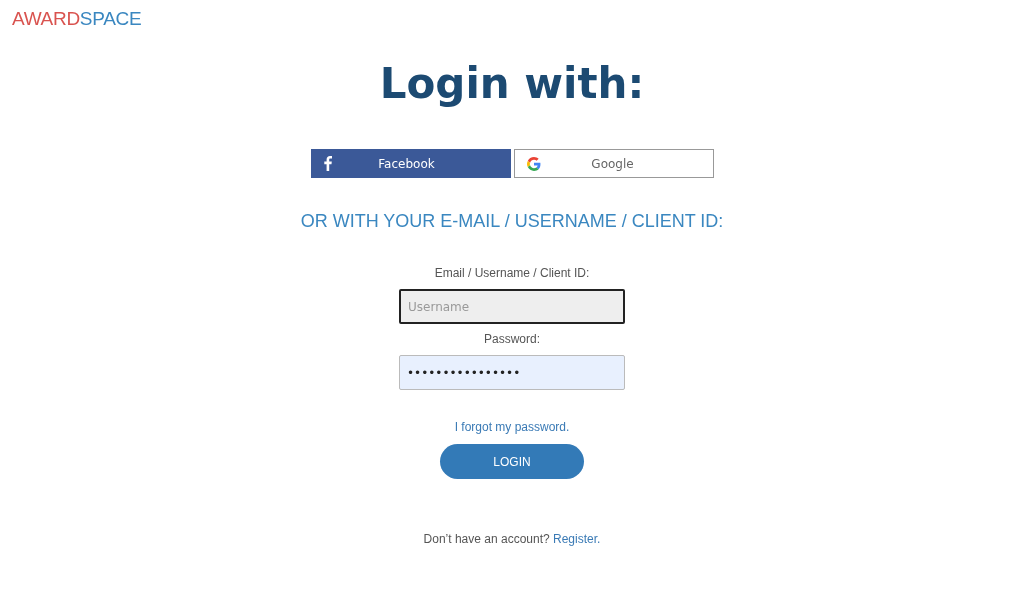 The height and width of the screenshot is (597, 1024). What do you see at coordinates (512, 221) in the screenshot?
I see `section-heading: OR WITH YOUR E-MAIL / USERNAME / CLIENT ID:` at bounding box center [512, 221].